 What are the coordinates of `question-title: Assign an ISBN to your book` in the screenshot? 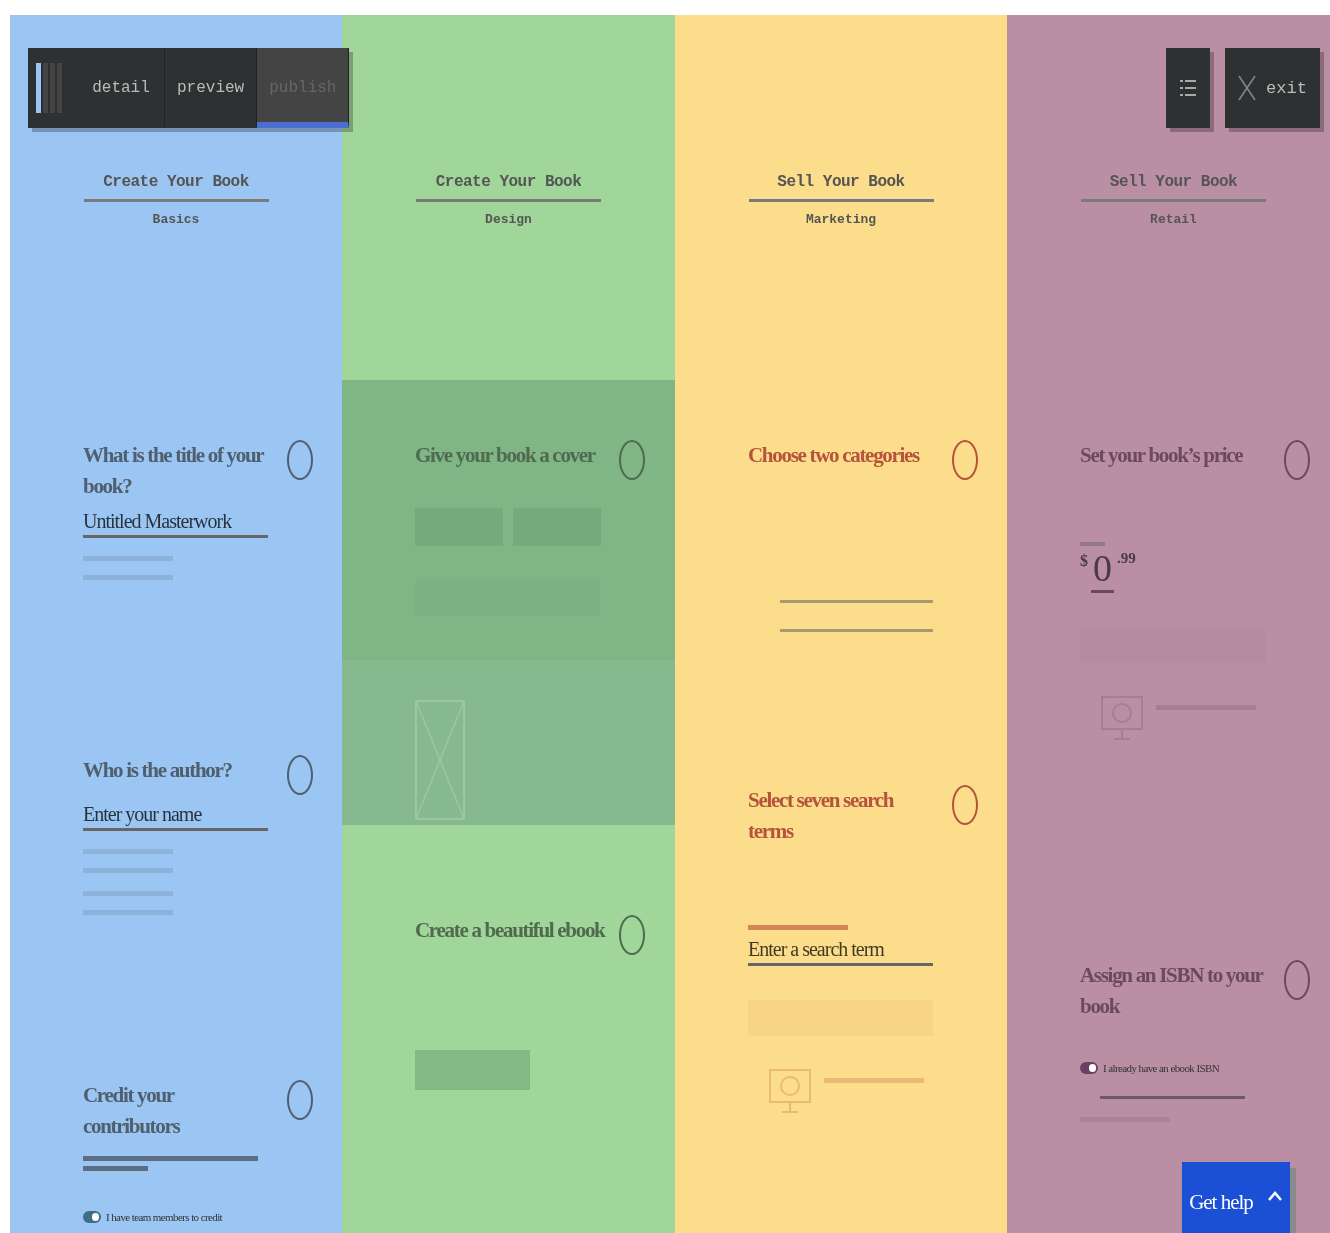 It's located at (1172, 991).